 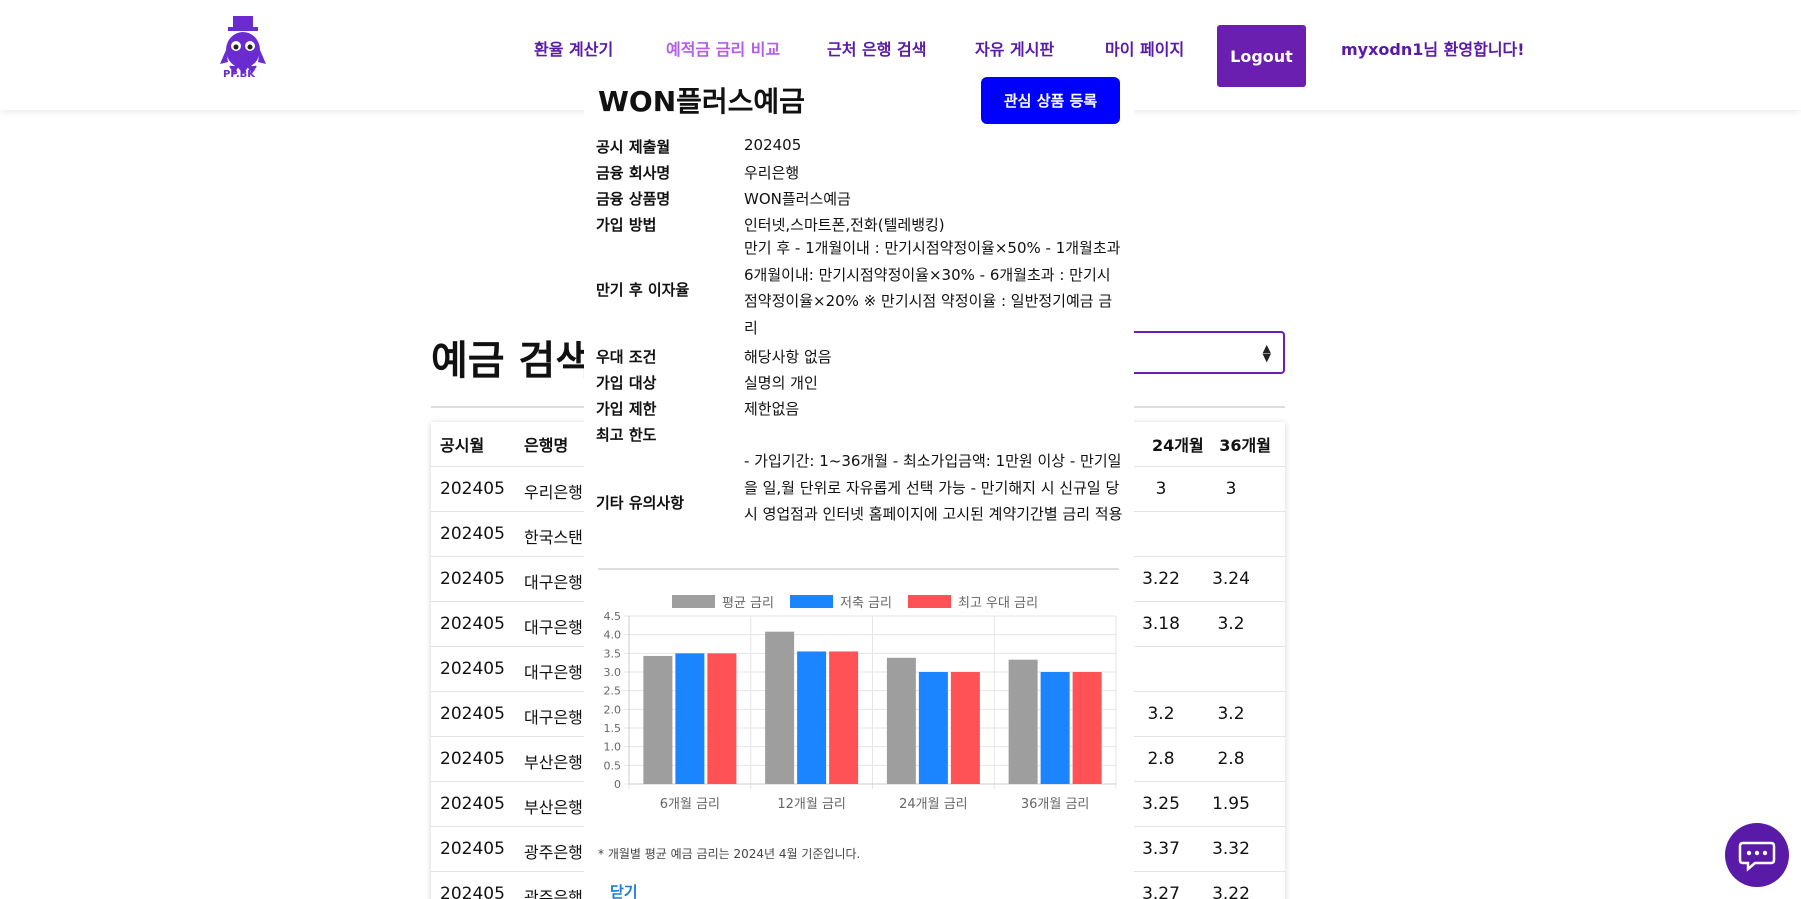 What do you see at coordinates (690, 804) in the screenshot?
I see `x-tick-label: 6개월 금리` at bounding box center [690, 804].